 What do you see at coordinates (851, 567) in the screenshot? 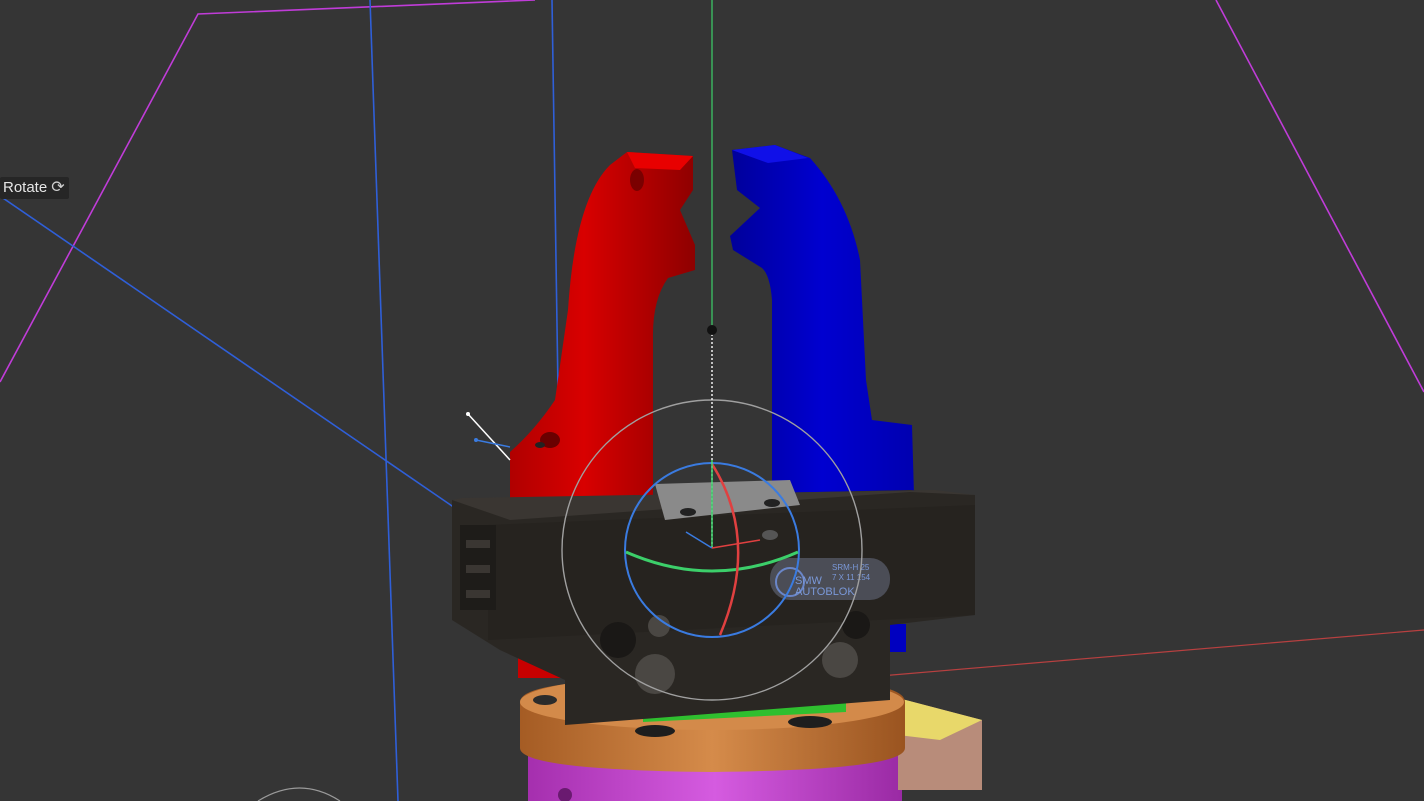
I see `brand-model: SRM-H 25` at bounding box center [851, 567].